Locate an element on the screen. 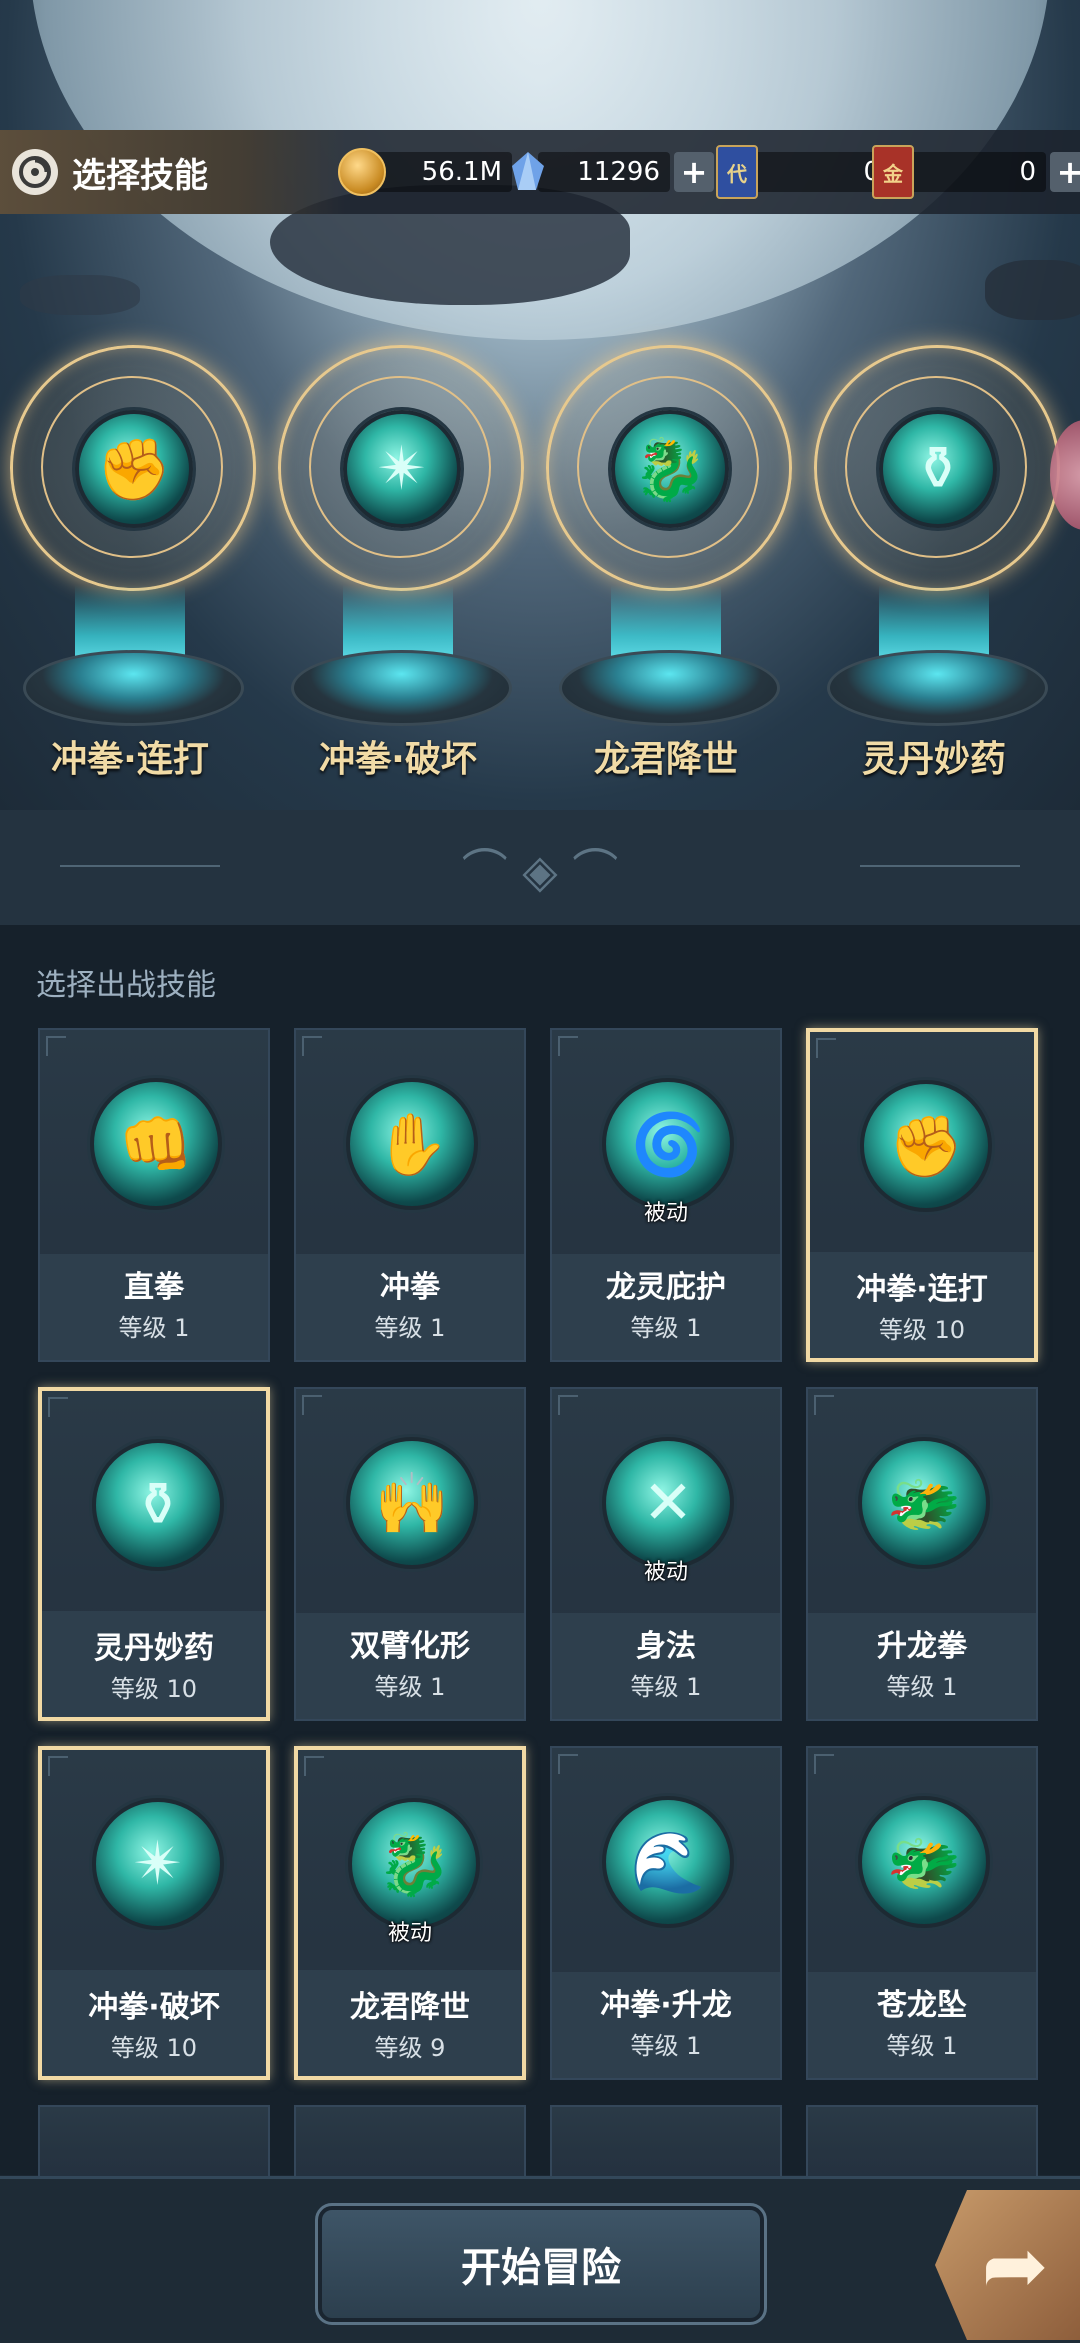  ticket-b-counter: 金 0 + is located at coordinates (976, 172).